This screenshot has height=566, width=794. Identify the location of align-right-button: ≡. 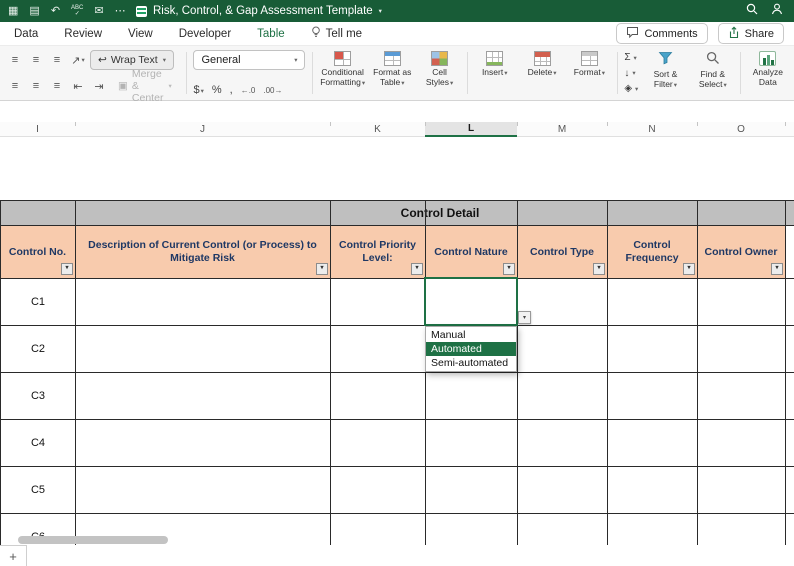
(57, 86).